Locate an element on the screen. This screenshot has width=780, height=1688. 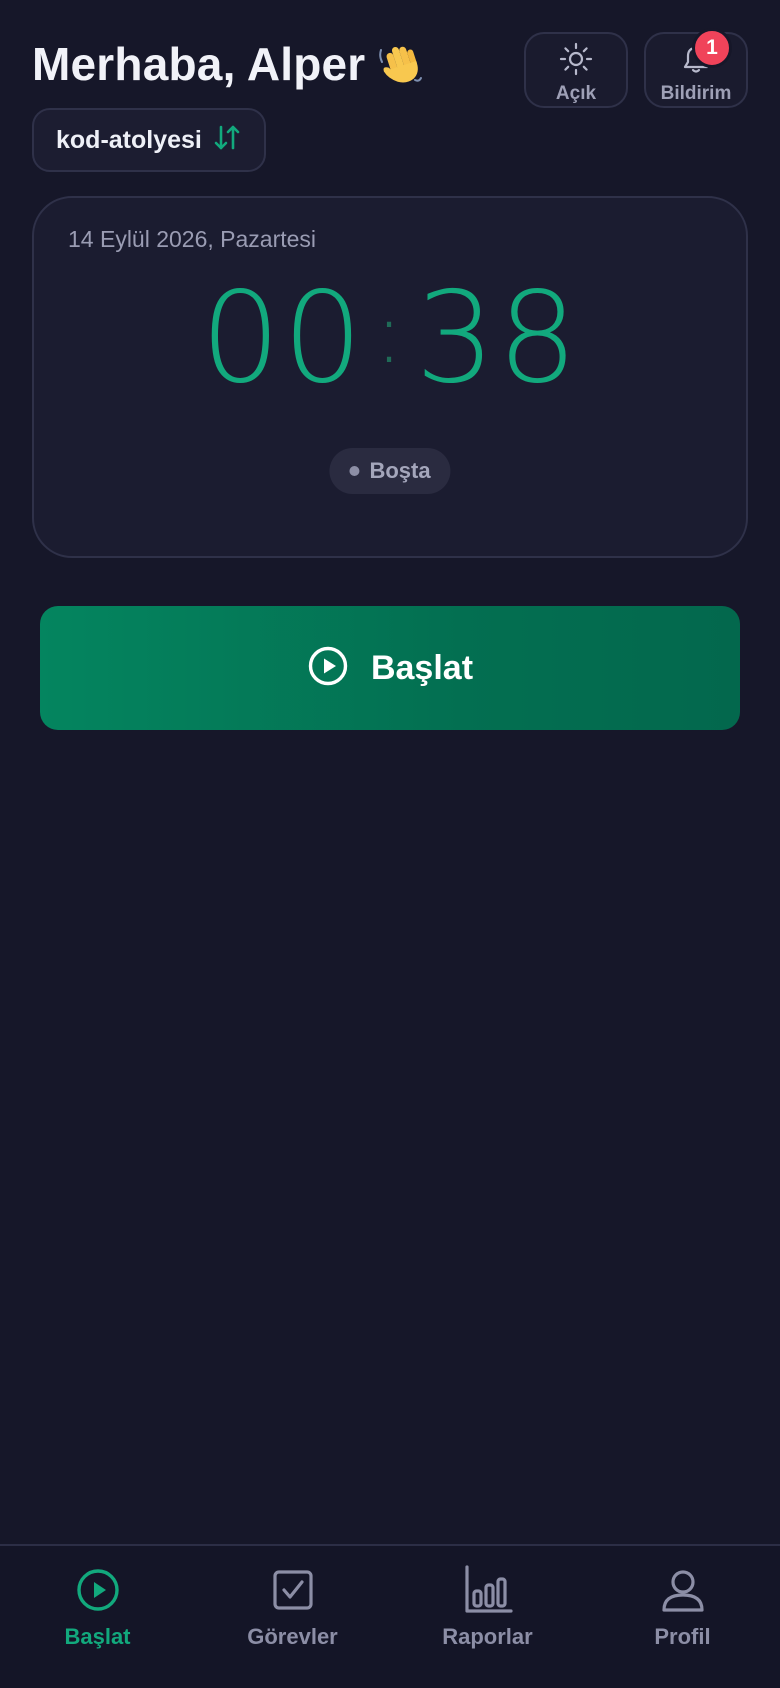
waving-hand-icon is located at coordinates (401, 64).